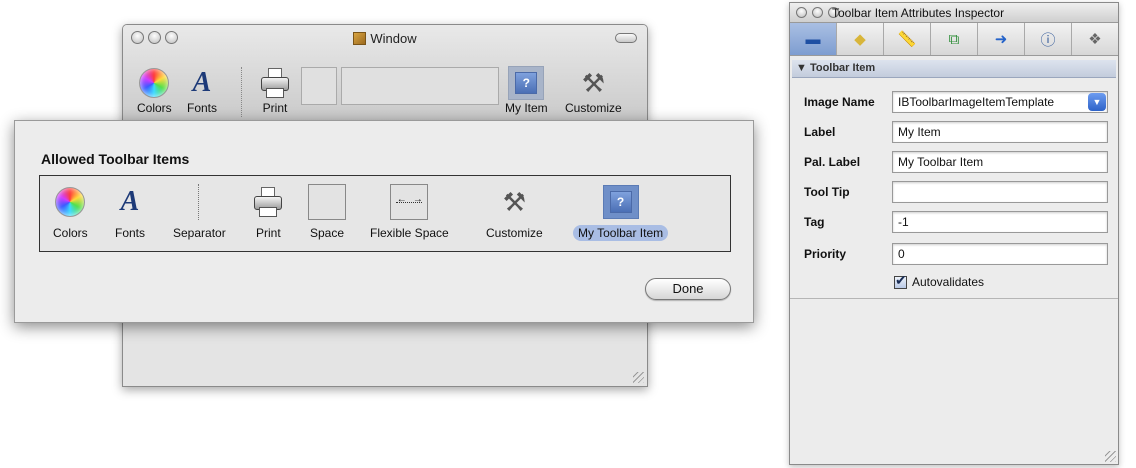 The height and width of the screenshot is (468, 1136). What do you see at coordinates (801, 12) in the screenshot?
I see `close-button` at bounding box center [801, 12].